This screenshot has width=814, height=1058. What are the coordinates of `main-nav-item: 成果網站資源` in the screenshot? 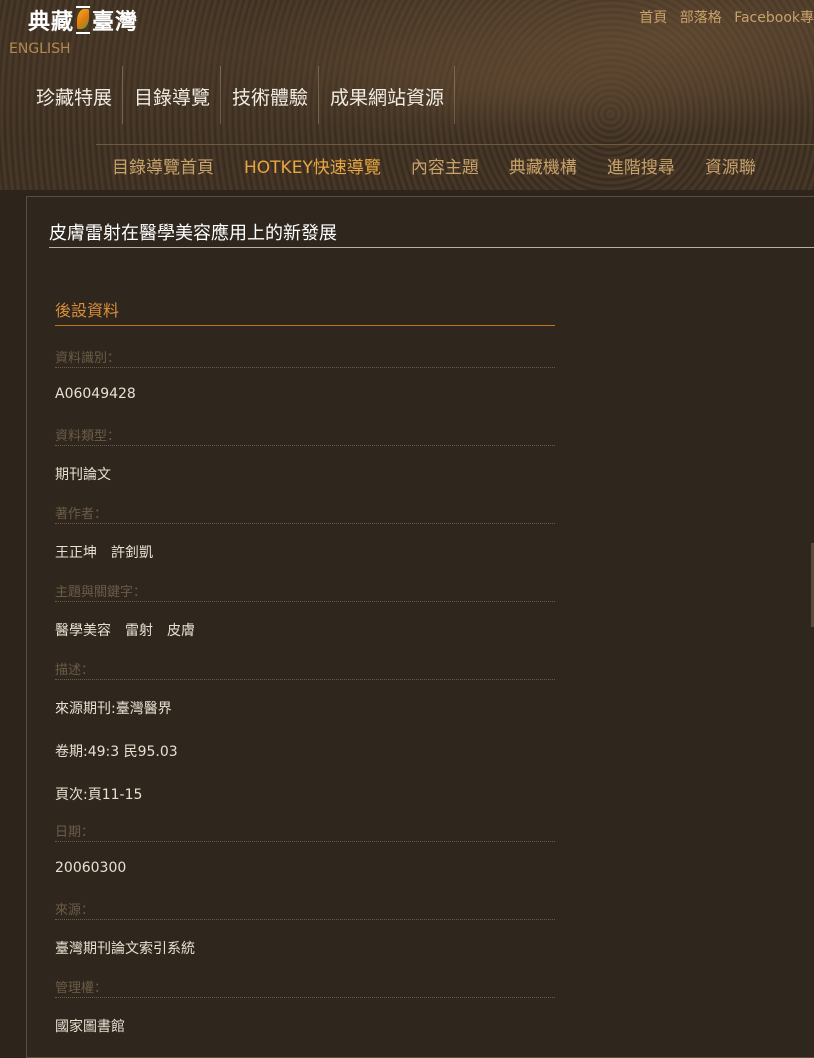 It's located at (387, 95).